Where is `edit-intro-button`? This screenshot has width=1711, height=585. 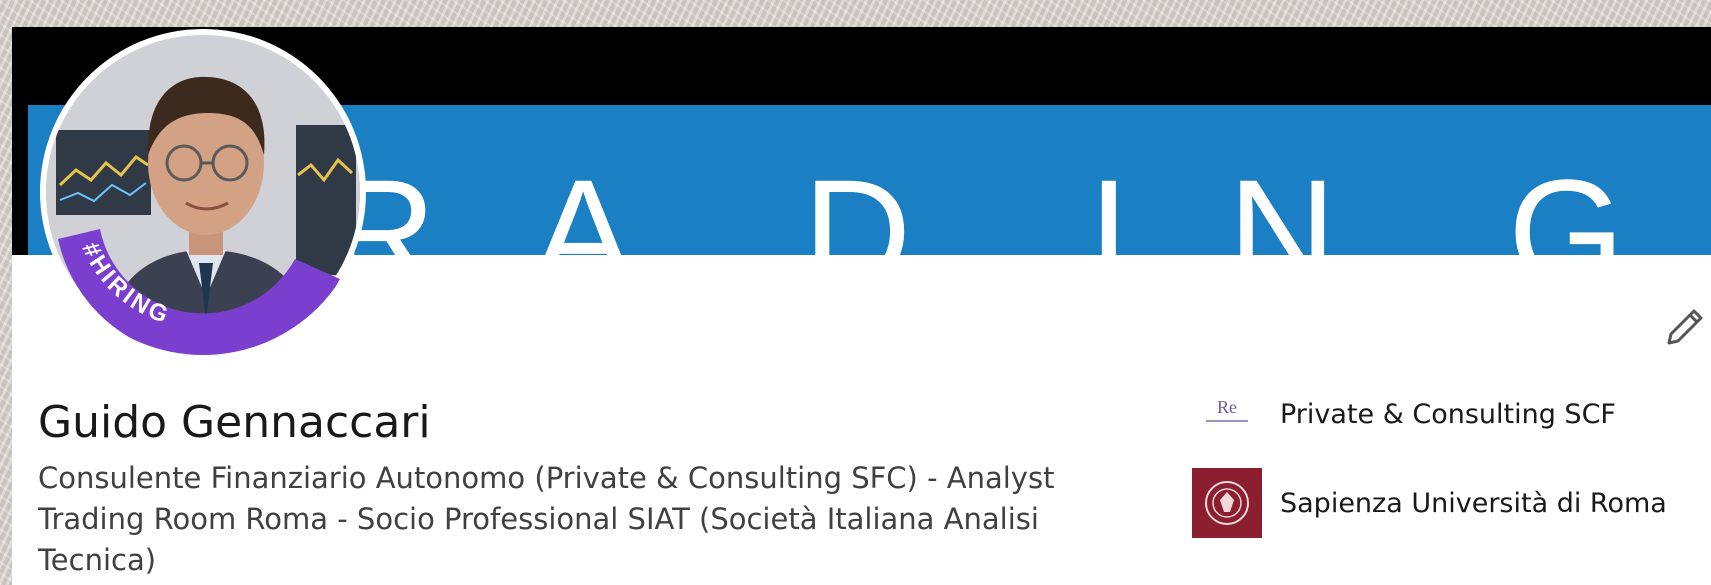 edit-intro-button is located at coordinates (1685, 327).